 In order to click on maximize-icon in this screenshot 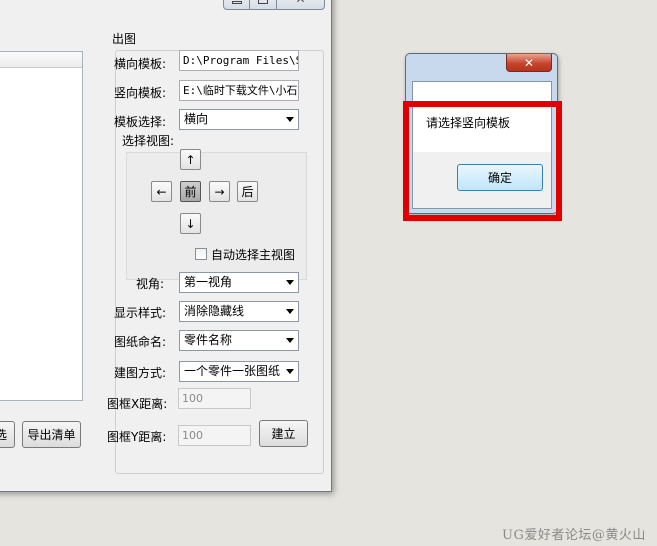, I will do `click(263, 2)`.